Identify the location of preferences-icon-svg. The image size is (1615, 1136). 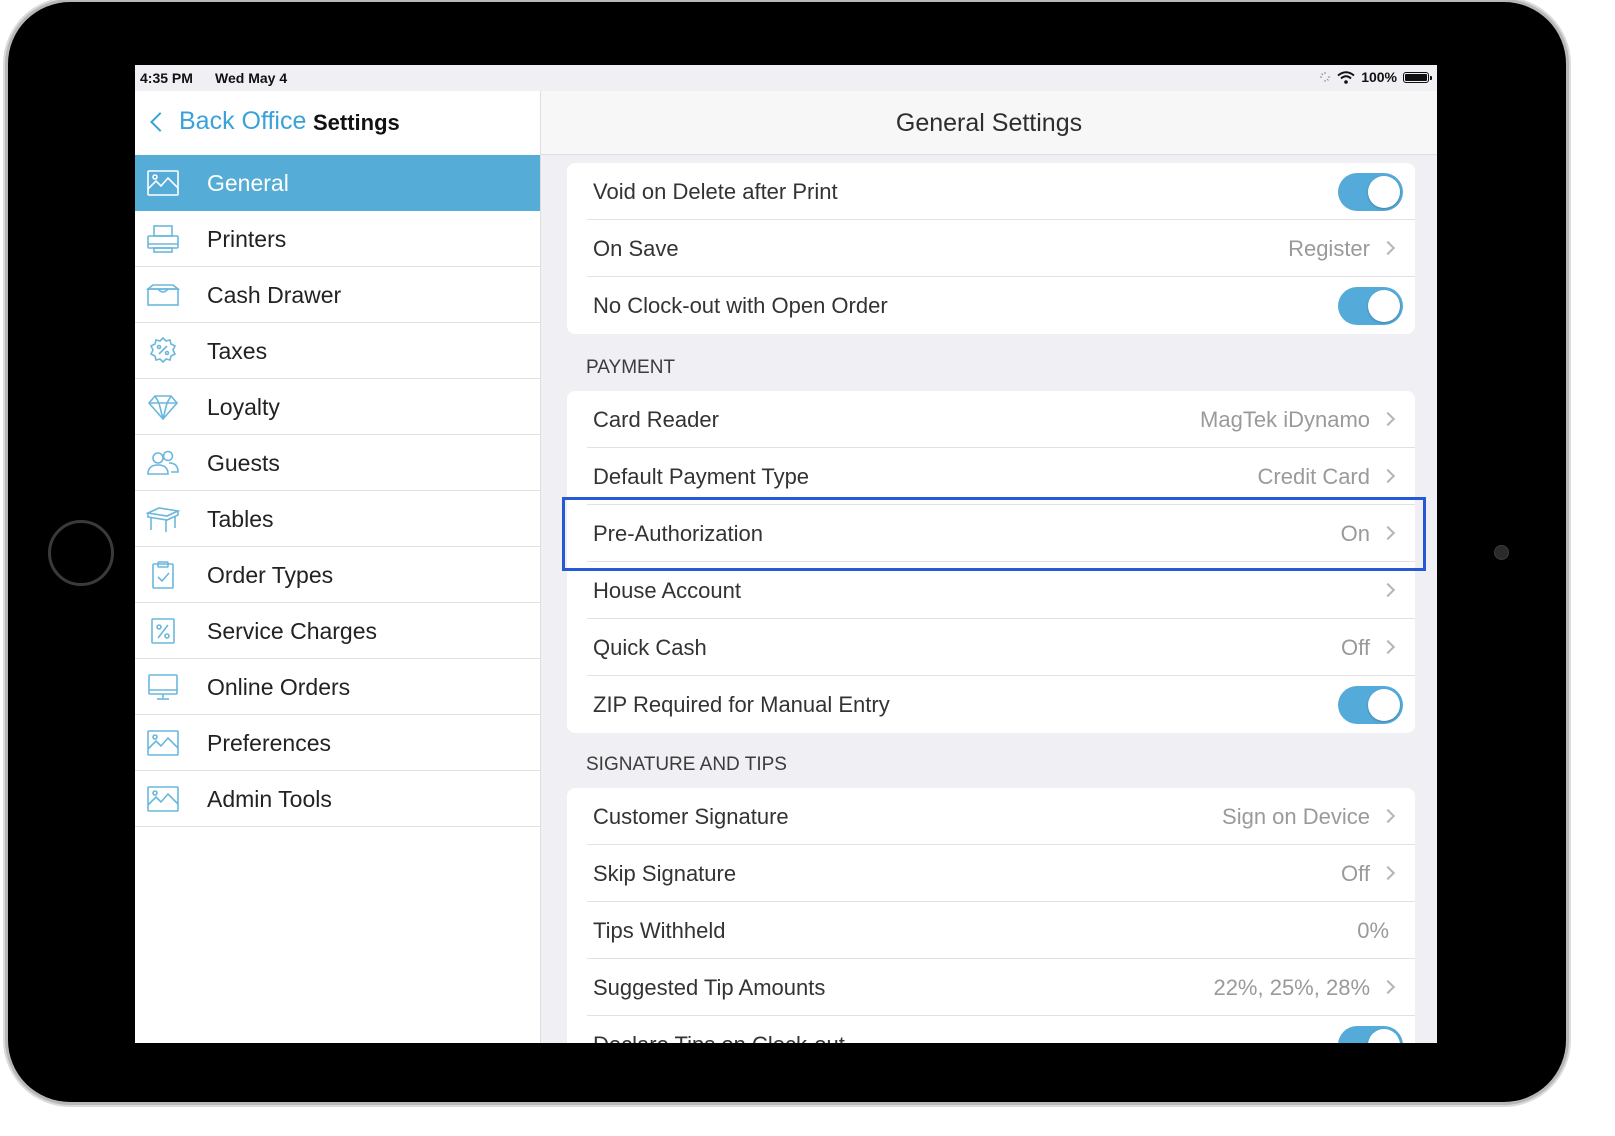
(163, 743).